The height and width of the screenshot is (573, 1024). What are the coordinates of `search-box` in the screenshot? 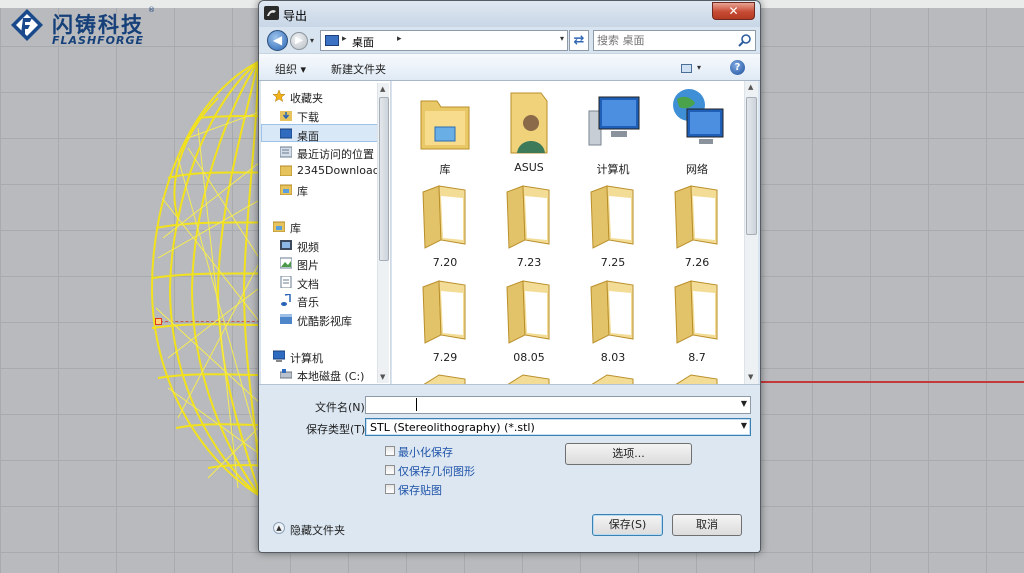 It's located at (674, 40).